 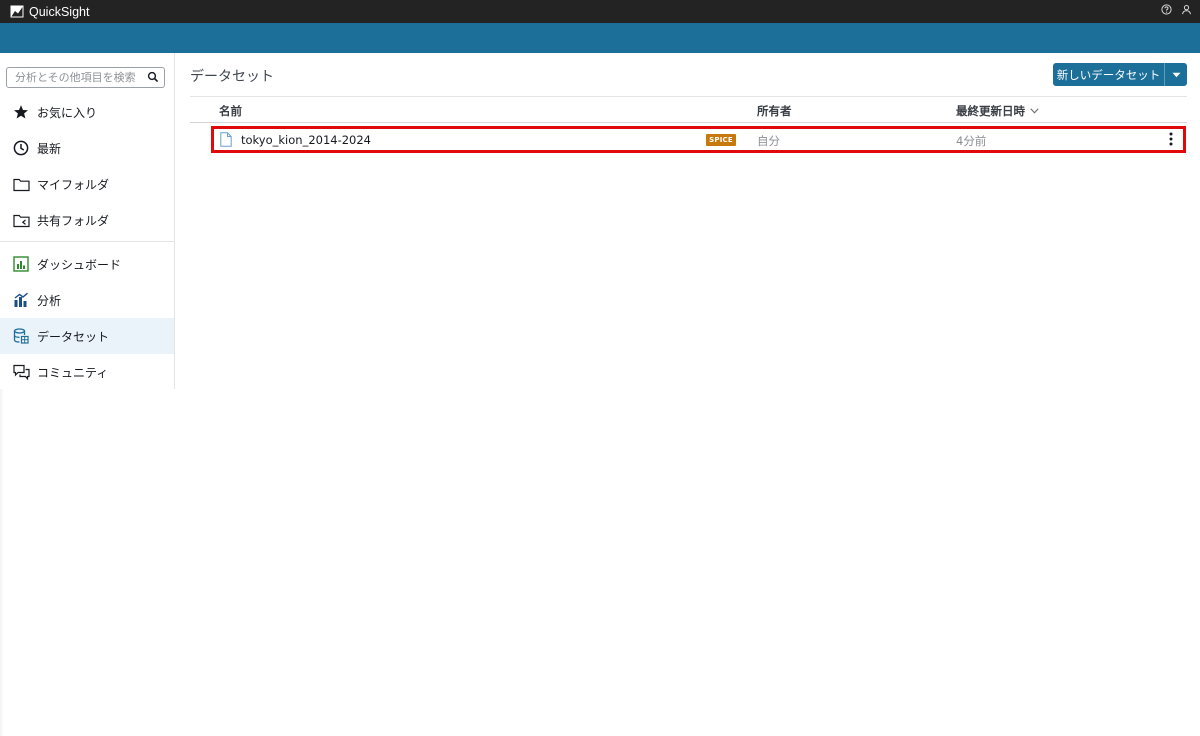 I want to click on new-dataset-dropdown-button, so click(x=1175, y=74).